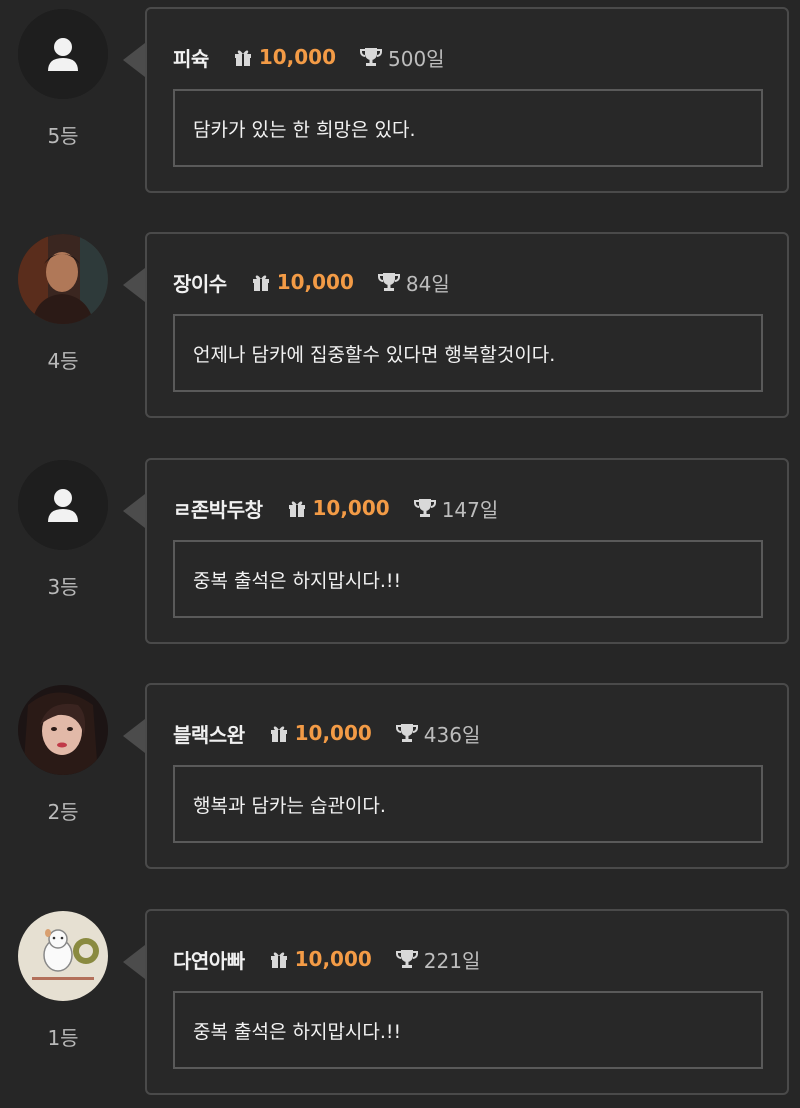 This screenshot has height=1108, width=800. I want to click on entry-meta: 피슉 10,000 500일, so click(309, 57).